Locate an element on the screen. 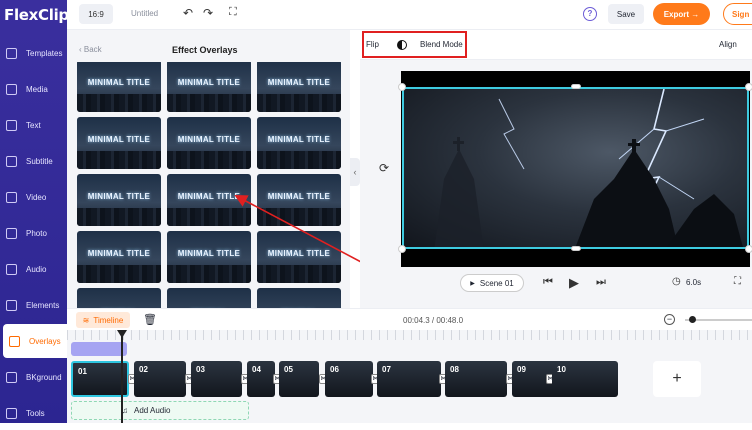 The image size is (752, 430). sidebar-item-media: Media is located at coordinates (33, 89).